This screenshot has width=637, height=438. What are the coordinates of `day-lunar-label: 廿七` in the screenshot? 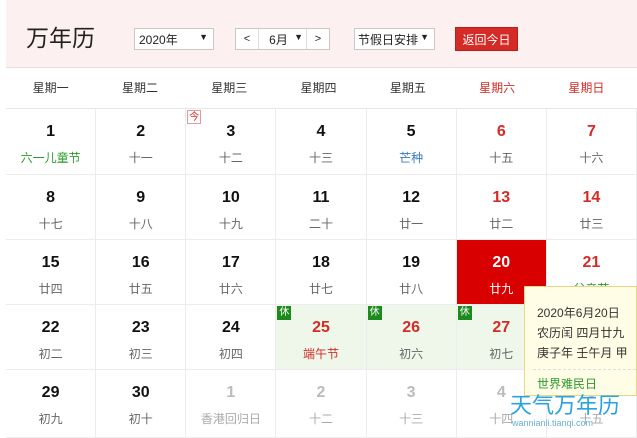 It's located at (320, 289).